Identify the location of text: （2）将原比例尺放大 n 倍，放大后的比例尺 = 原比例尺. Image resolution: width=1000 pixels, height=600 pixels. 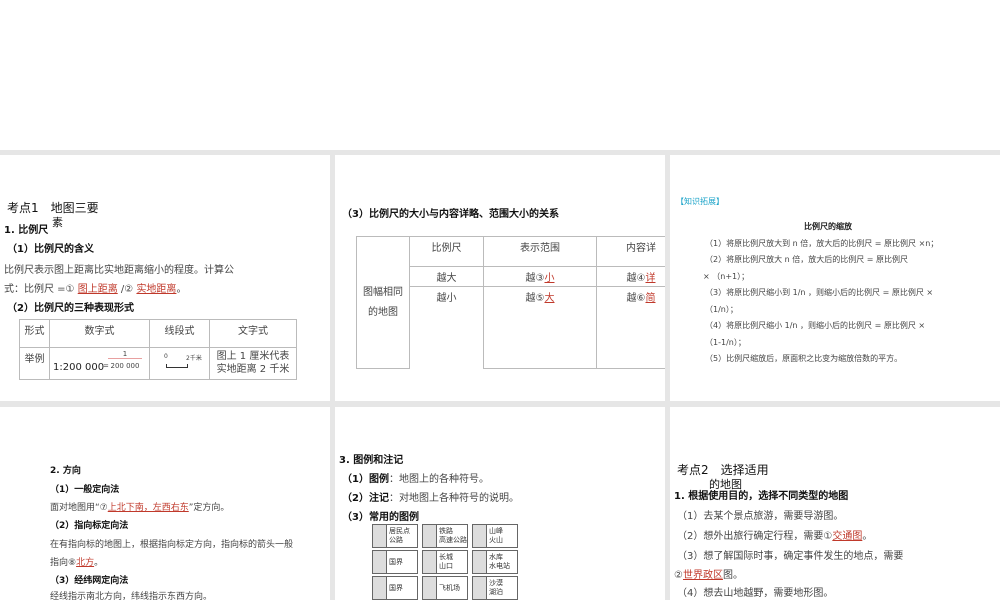
(807, 259).